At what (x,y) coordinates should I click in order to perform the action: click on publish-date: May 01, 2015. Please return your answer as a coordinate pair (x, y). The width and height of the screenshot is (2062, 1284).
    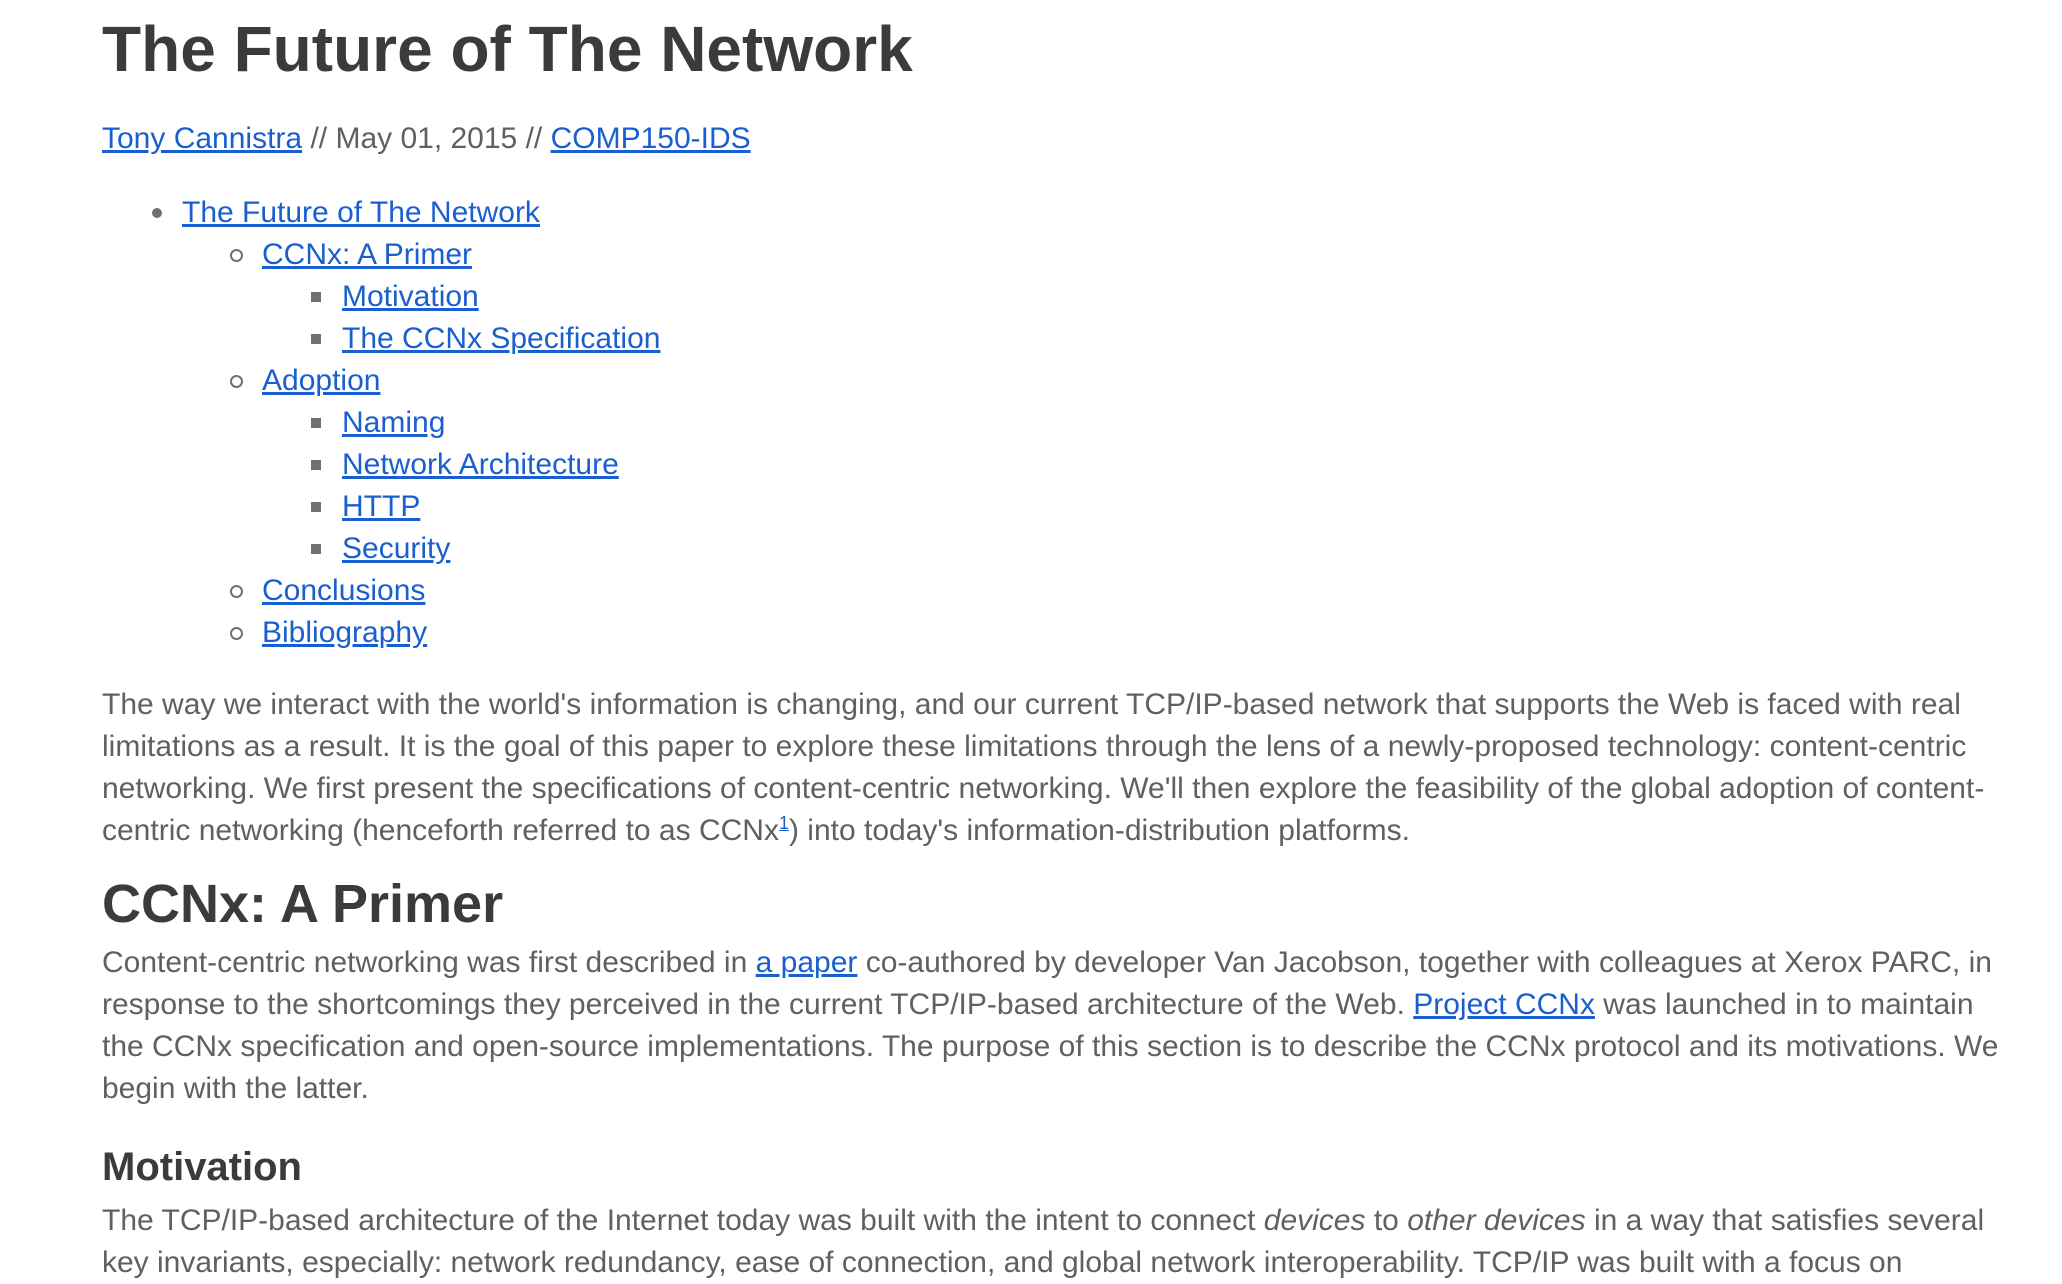
    Looking at the image, I should click on (426, 138).